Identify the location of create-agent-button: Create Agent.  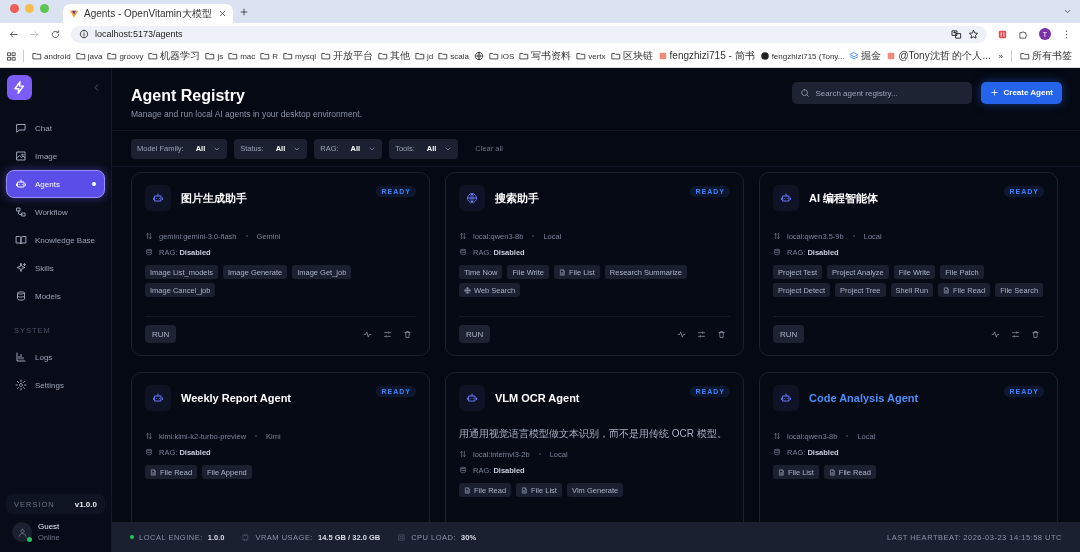
(1021, 92).